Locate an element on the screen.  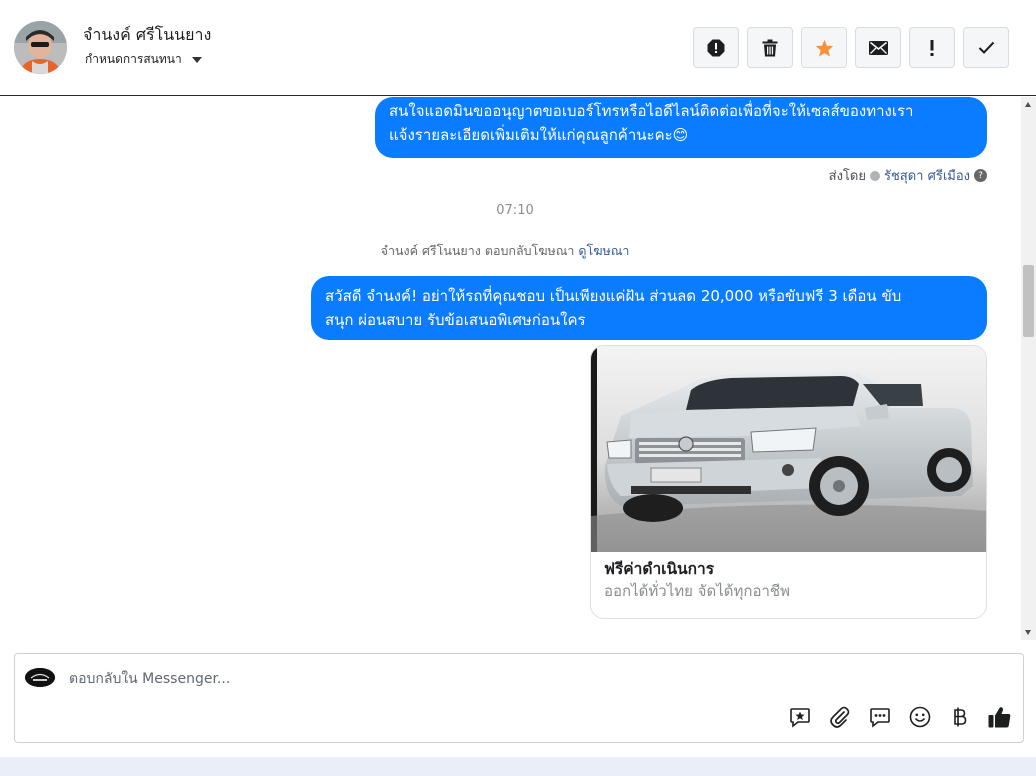
scroll-down-arrow-icon is located at coordinates (1028, 632).